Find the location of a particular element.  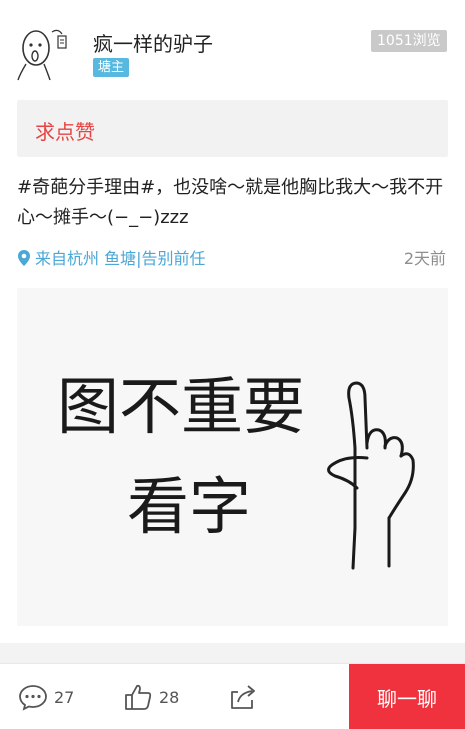

like-request-label: 求点赞 is located at coordinates (65, 132).